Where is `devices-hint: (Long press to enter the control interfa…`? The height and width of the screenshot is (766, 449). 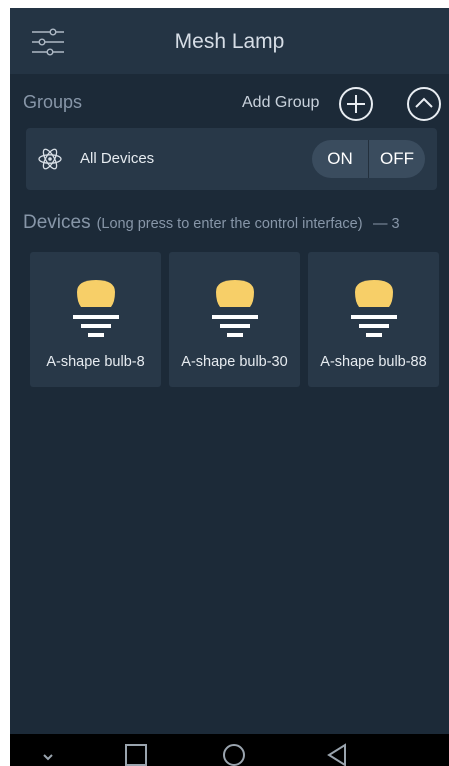
devices-hint: (Long press to enter the control interfa… is located at coordinates (229, 224).